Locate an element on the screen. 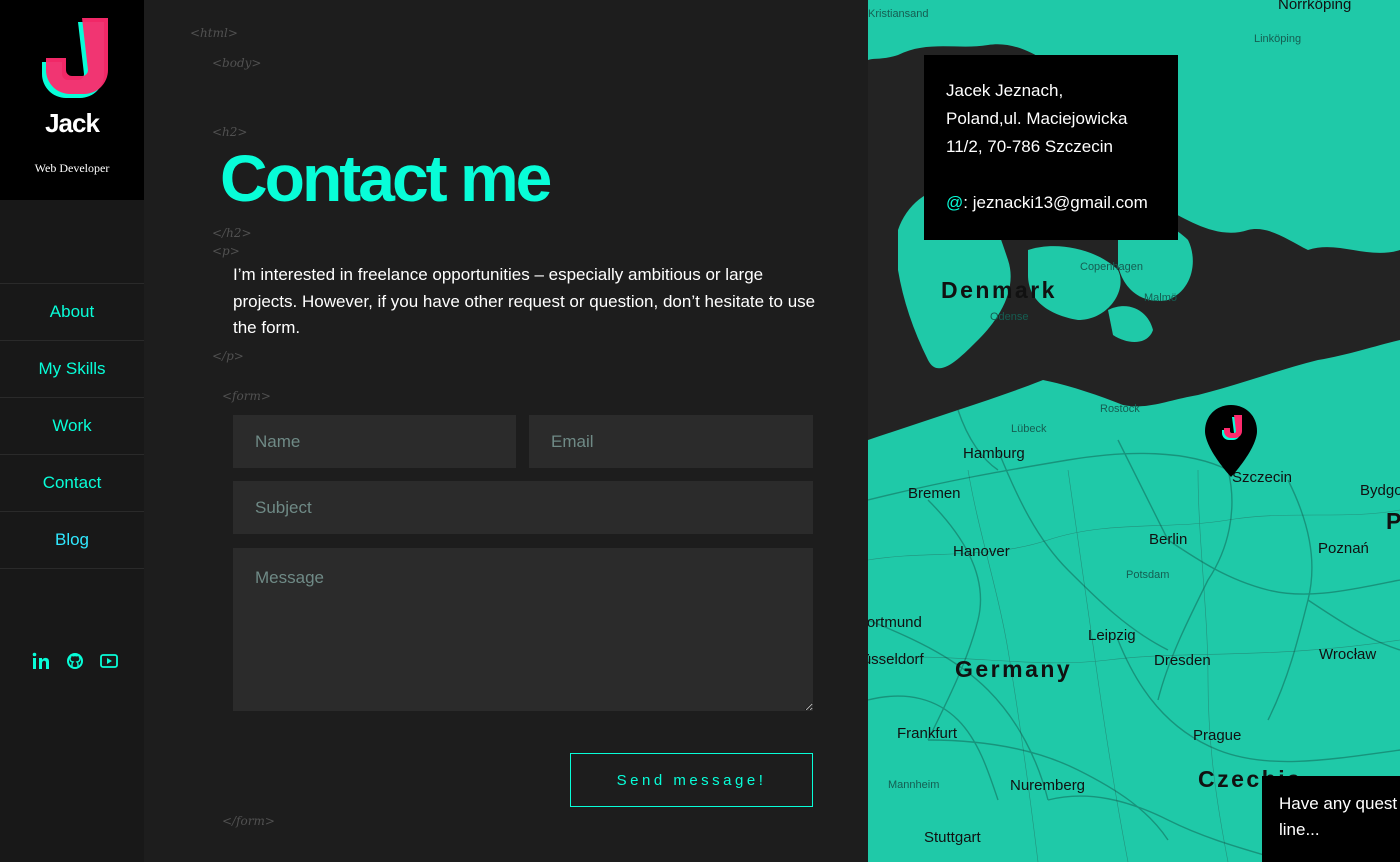 The width and height of the screenshot is (1400, 862). message-textarea is located at coordinates (523, 629).